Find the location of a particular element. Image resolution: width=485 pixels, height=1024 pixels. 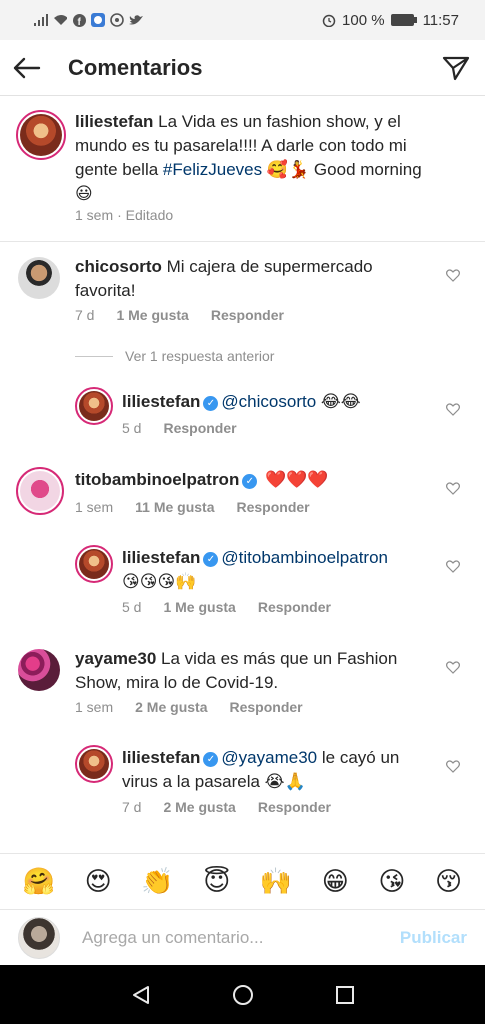

signal-icon is located at coordinates (41, 20).